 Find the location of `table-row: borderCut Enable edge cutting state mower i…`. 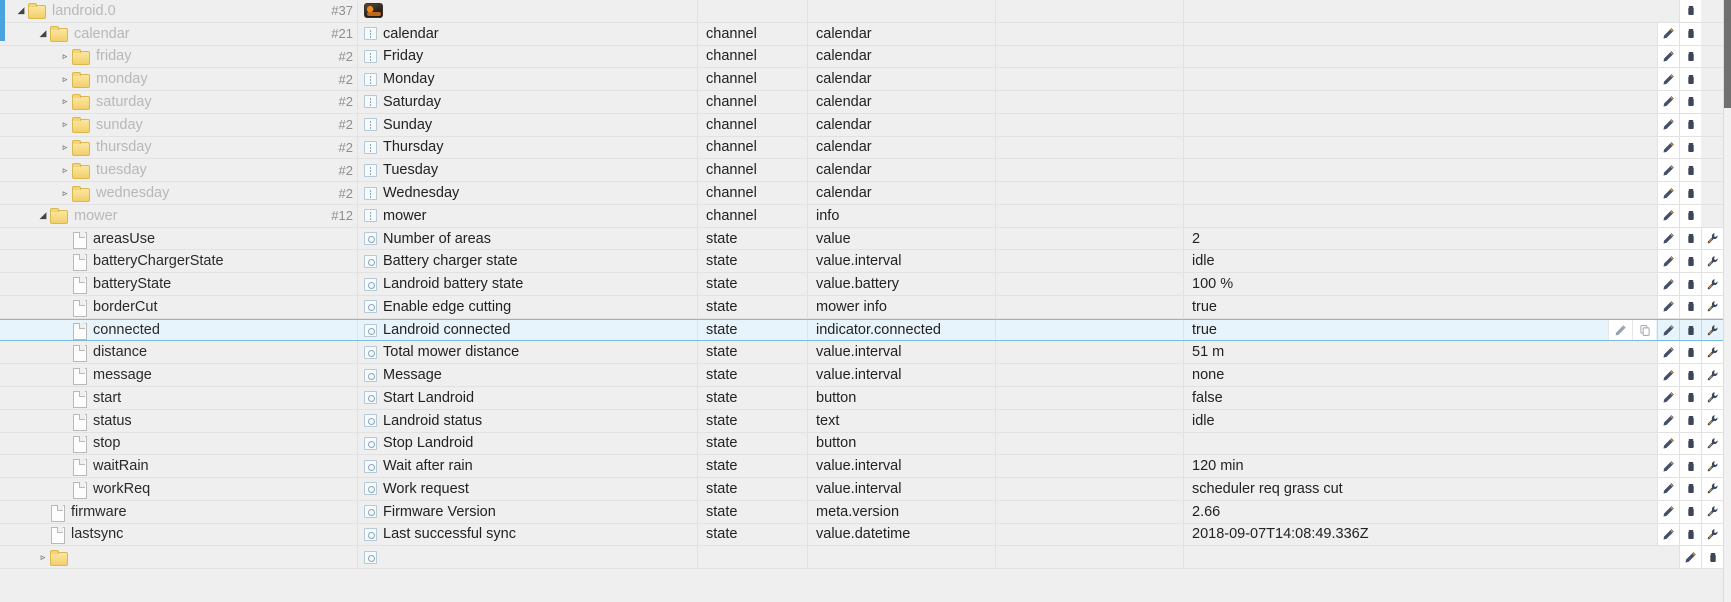

table-row: borderCut Enable edge cutting state mower i… is located at coordinates (861, 307).